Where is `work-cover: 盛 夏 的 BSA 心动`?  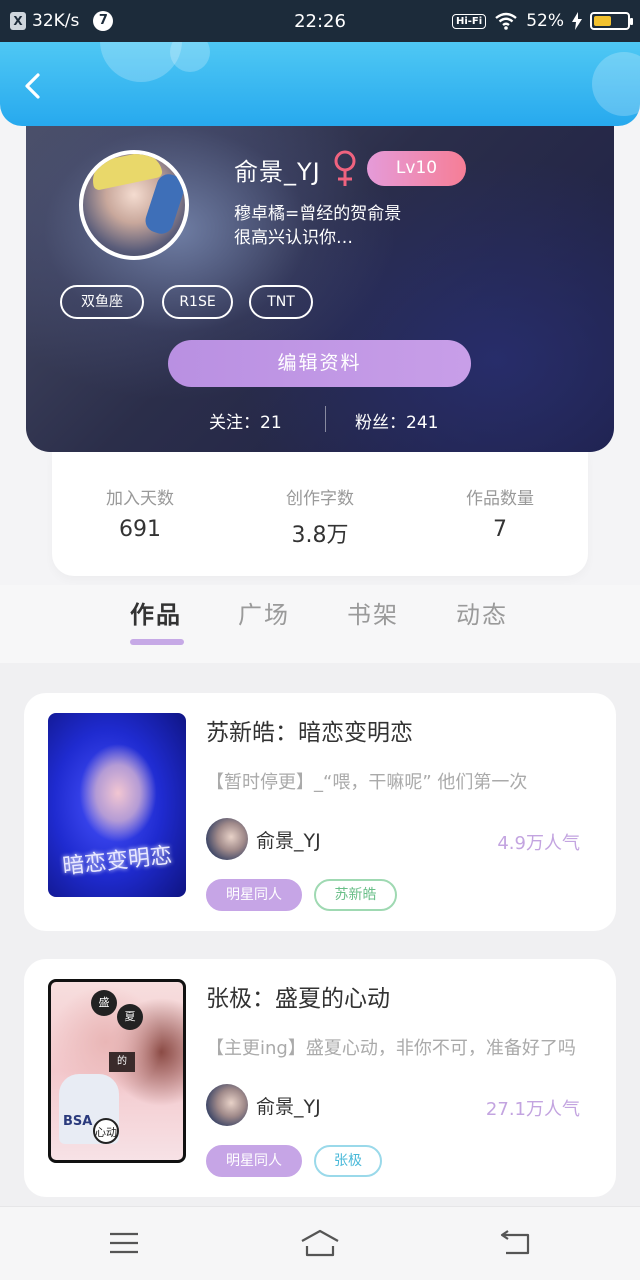
work-cover: 盛 夏 的 BSA 心动 is located at coordinates (117, 1071).